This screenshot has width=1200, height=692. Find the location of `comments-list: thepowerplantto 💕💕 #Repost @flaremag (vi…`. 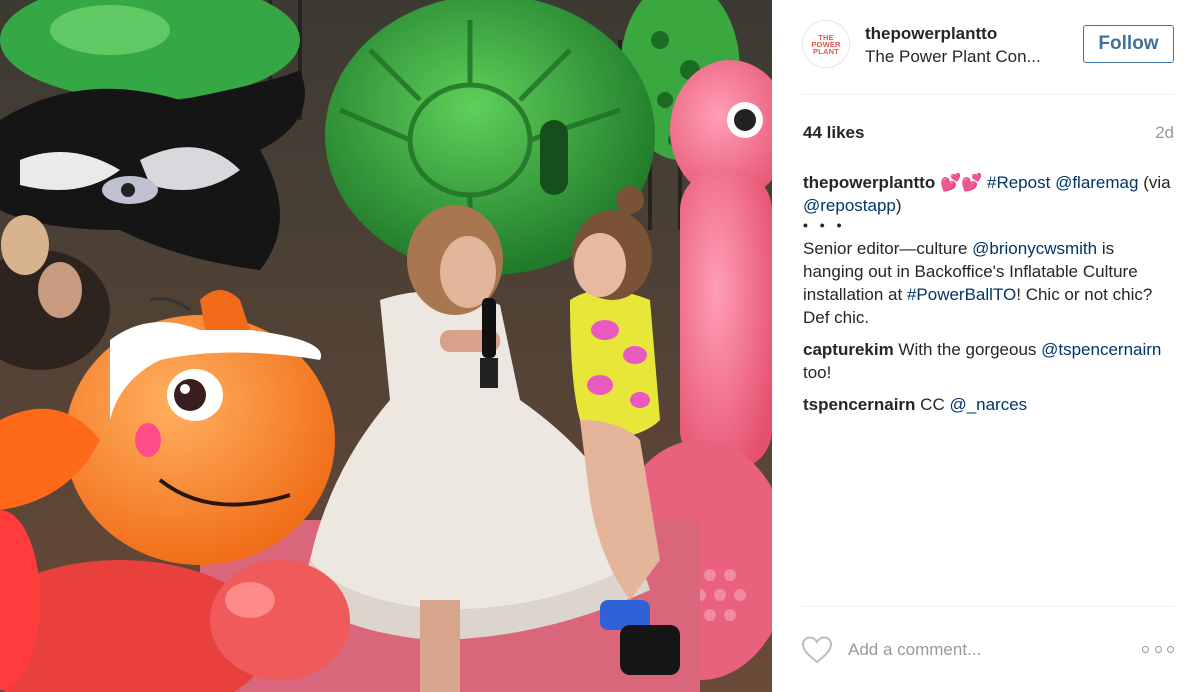

comments-list: thepowerplantto 💕💕 #Repost @flaremag (vi… is located at coordinates (988, 298).